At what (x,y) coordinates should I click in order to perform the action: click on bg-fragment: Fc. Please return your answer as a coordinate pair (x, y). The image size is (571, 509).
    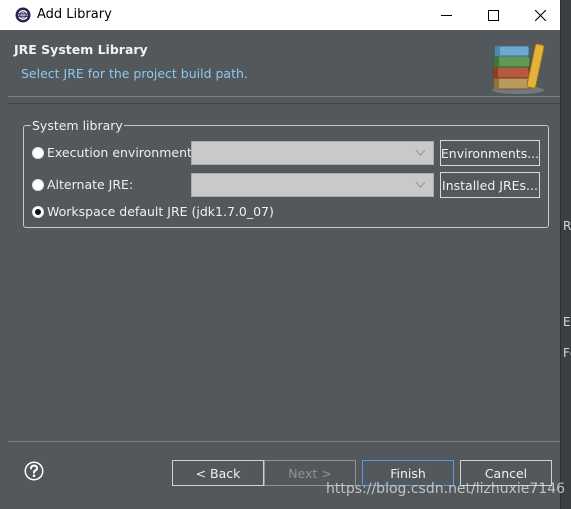
    Looking at the image, I should click on (567, 353).